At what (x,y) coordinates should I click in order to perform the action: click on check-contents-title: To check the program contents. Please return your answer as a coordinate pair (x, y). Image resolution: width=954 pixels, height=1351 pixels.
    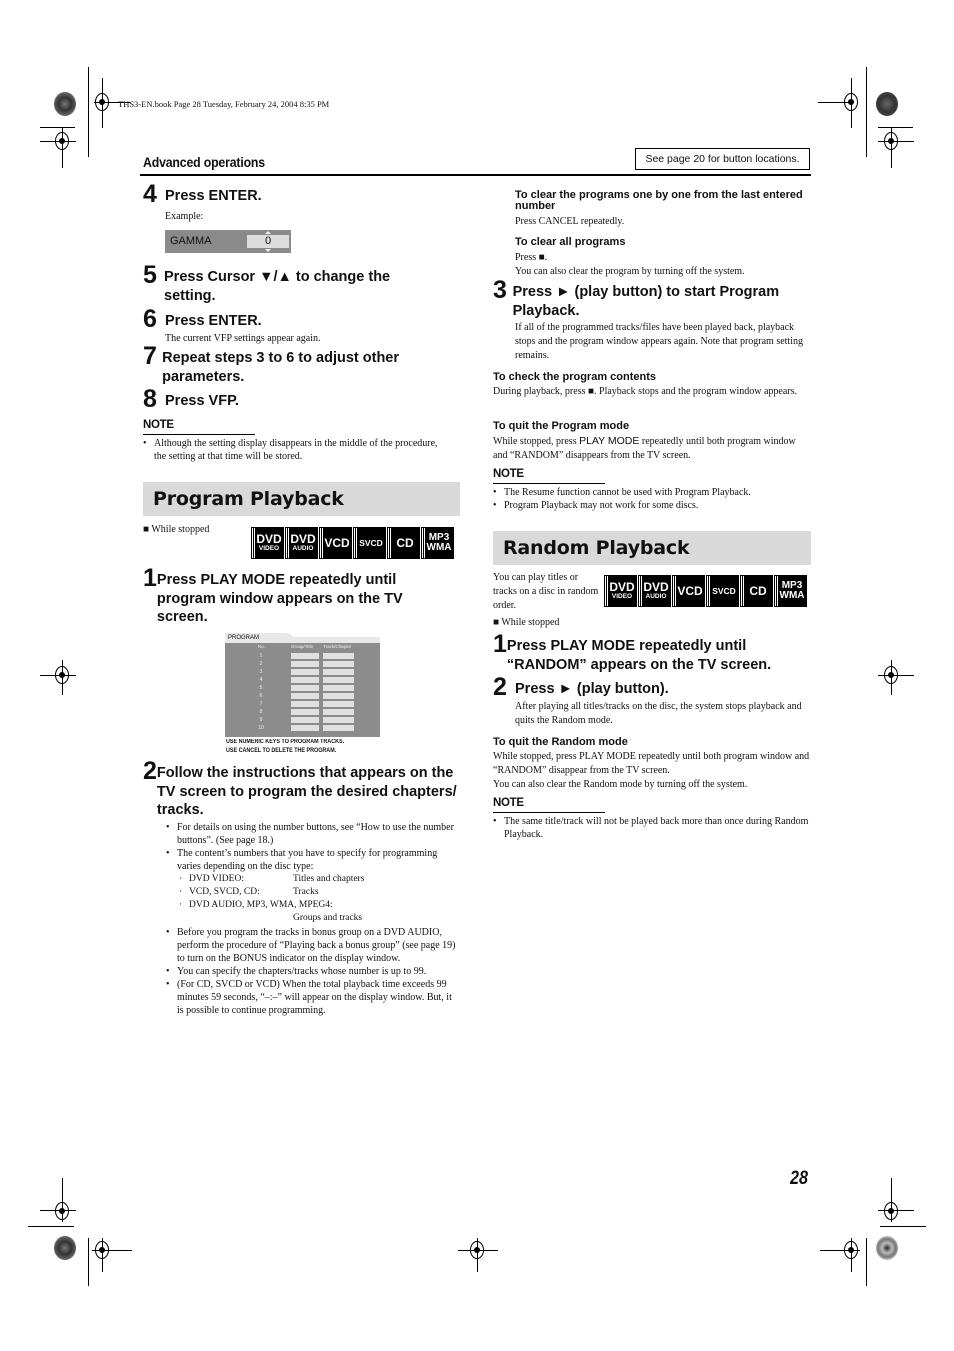
    Looking at the image, I should click on (574, 377).